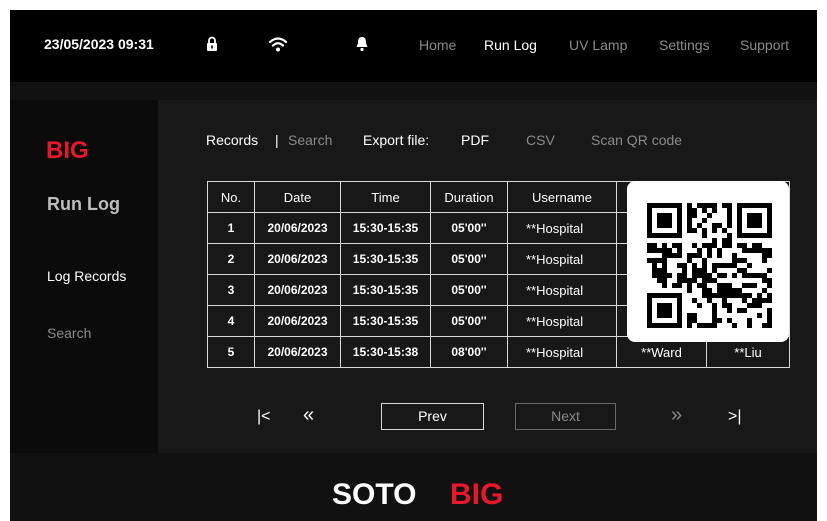  What do you see at coordinates (735, 417) in the screenshot?
I see `last-page-button: >|` at bounding box center [735, 417].